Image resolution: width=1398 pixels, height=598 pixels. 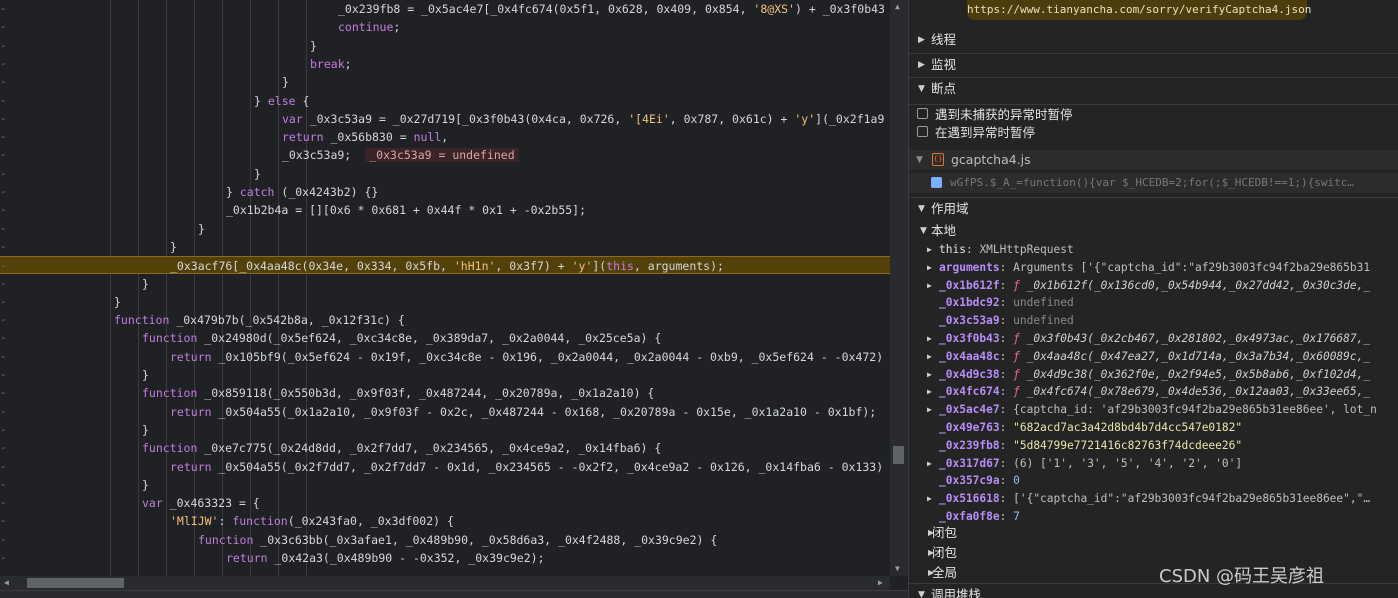 I want to click on scroll-left-icon: ◀, so click(x=6, y=582).